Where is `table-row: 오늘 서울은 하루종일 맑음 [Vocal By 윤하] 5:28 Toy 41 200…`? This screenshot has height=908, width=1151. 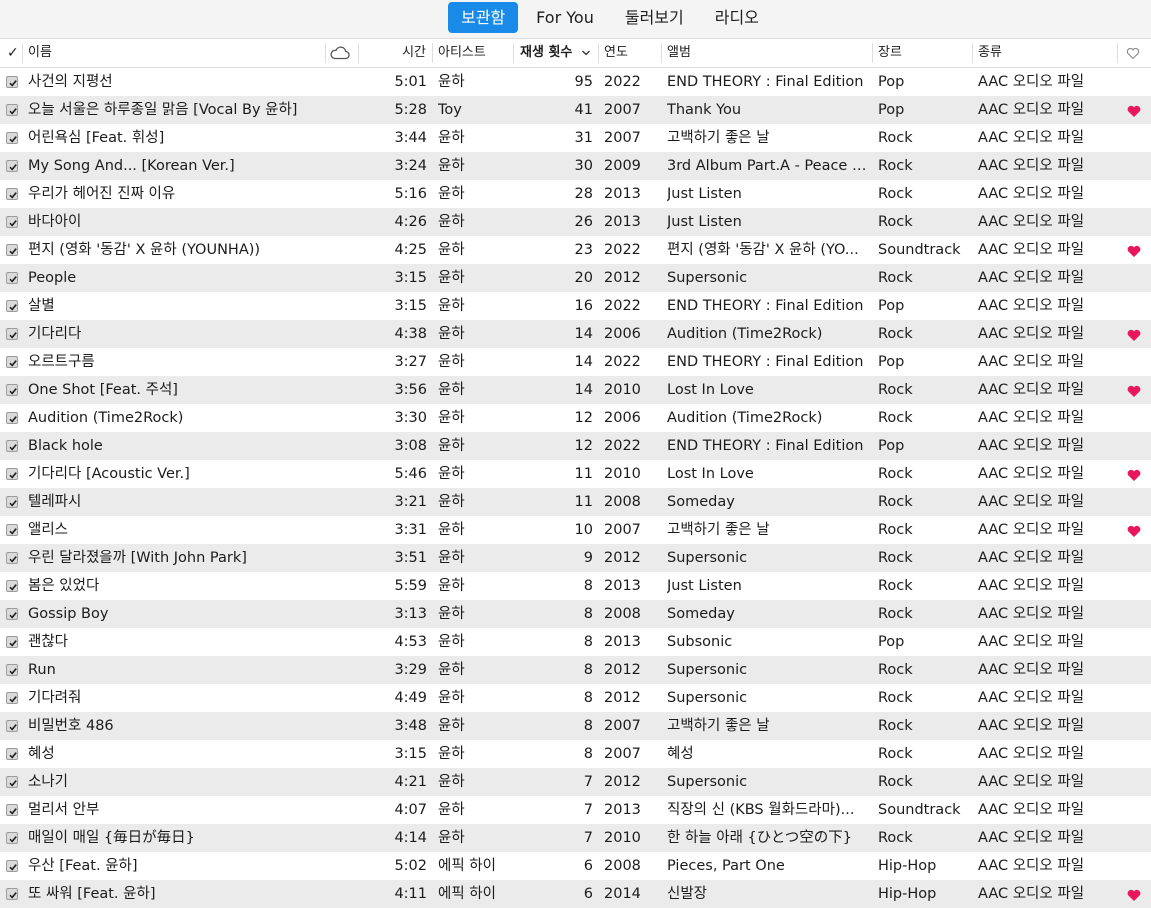 table-row: 오늘 서울은 하루종일 맑음 [Vocal By 윤하] 5:28 Toy 41 200… is located at coordinates (575, 110).